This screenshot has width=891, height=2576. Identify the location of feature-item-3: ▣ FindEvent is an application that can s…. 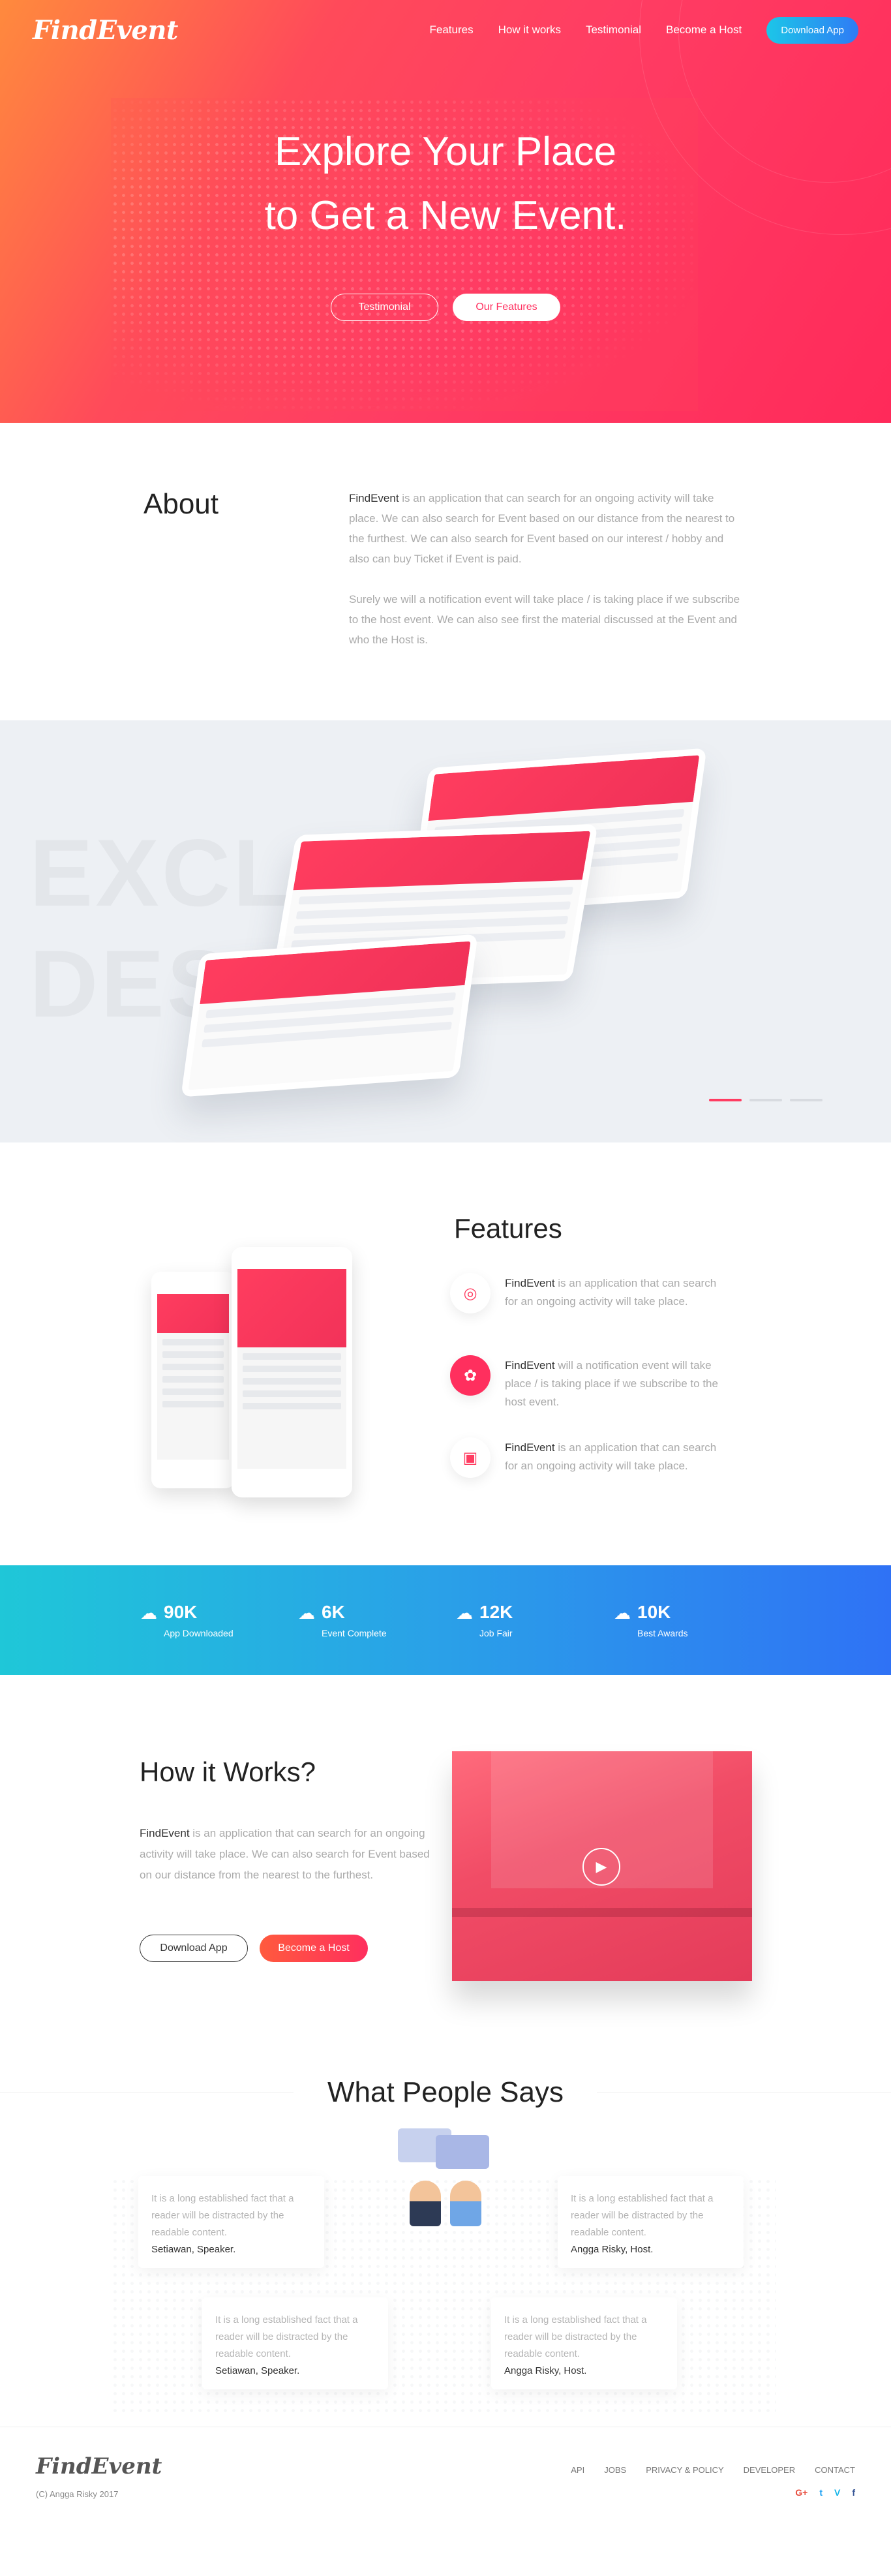
(586, 1458).